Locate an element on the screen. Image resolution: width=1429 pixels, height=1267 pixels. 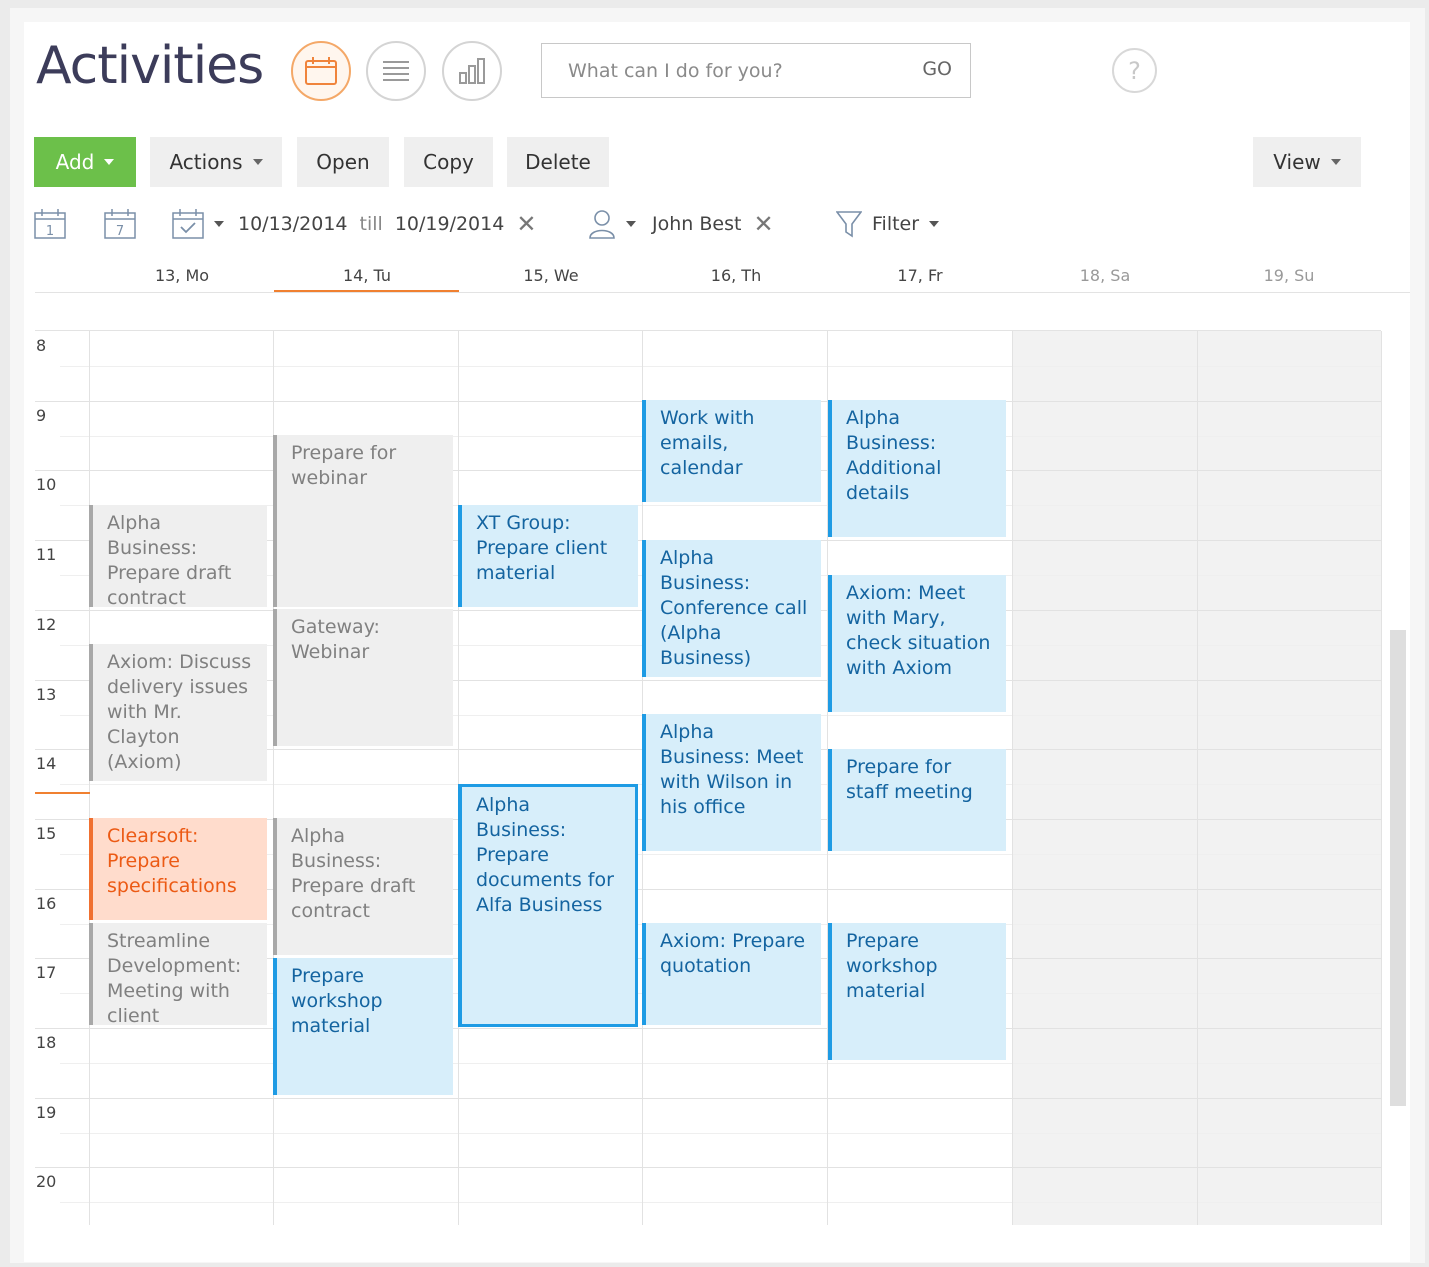
till-label: till is located at coordinates (371, 224).